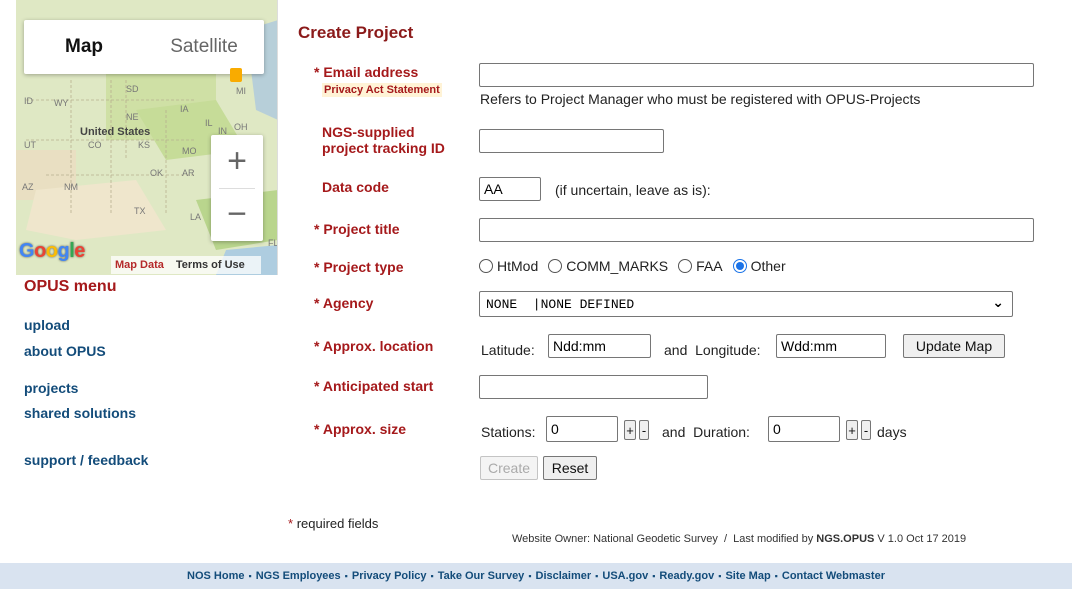 This screenshot has height=589, width=1072. I want to click on radio-comm-marks: COMM_MARKS, so click(608, 266).